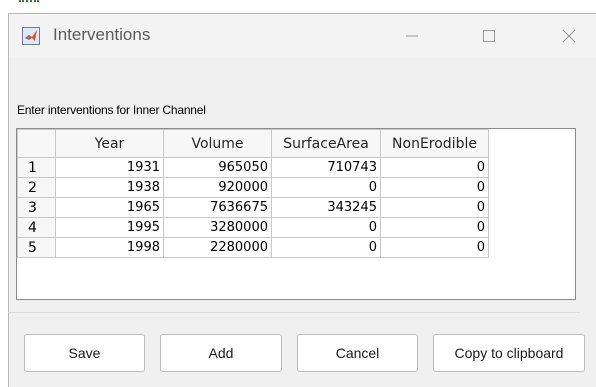  Describe the element at coordinates (434, 143) in the screenshot. I see `column-header-nonerodible: NonErodible` at that location.